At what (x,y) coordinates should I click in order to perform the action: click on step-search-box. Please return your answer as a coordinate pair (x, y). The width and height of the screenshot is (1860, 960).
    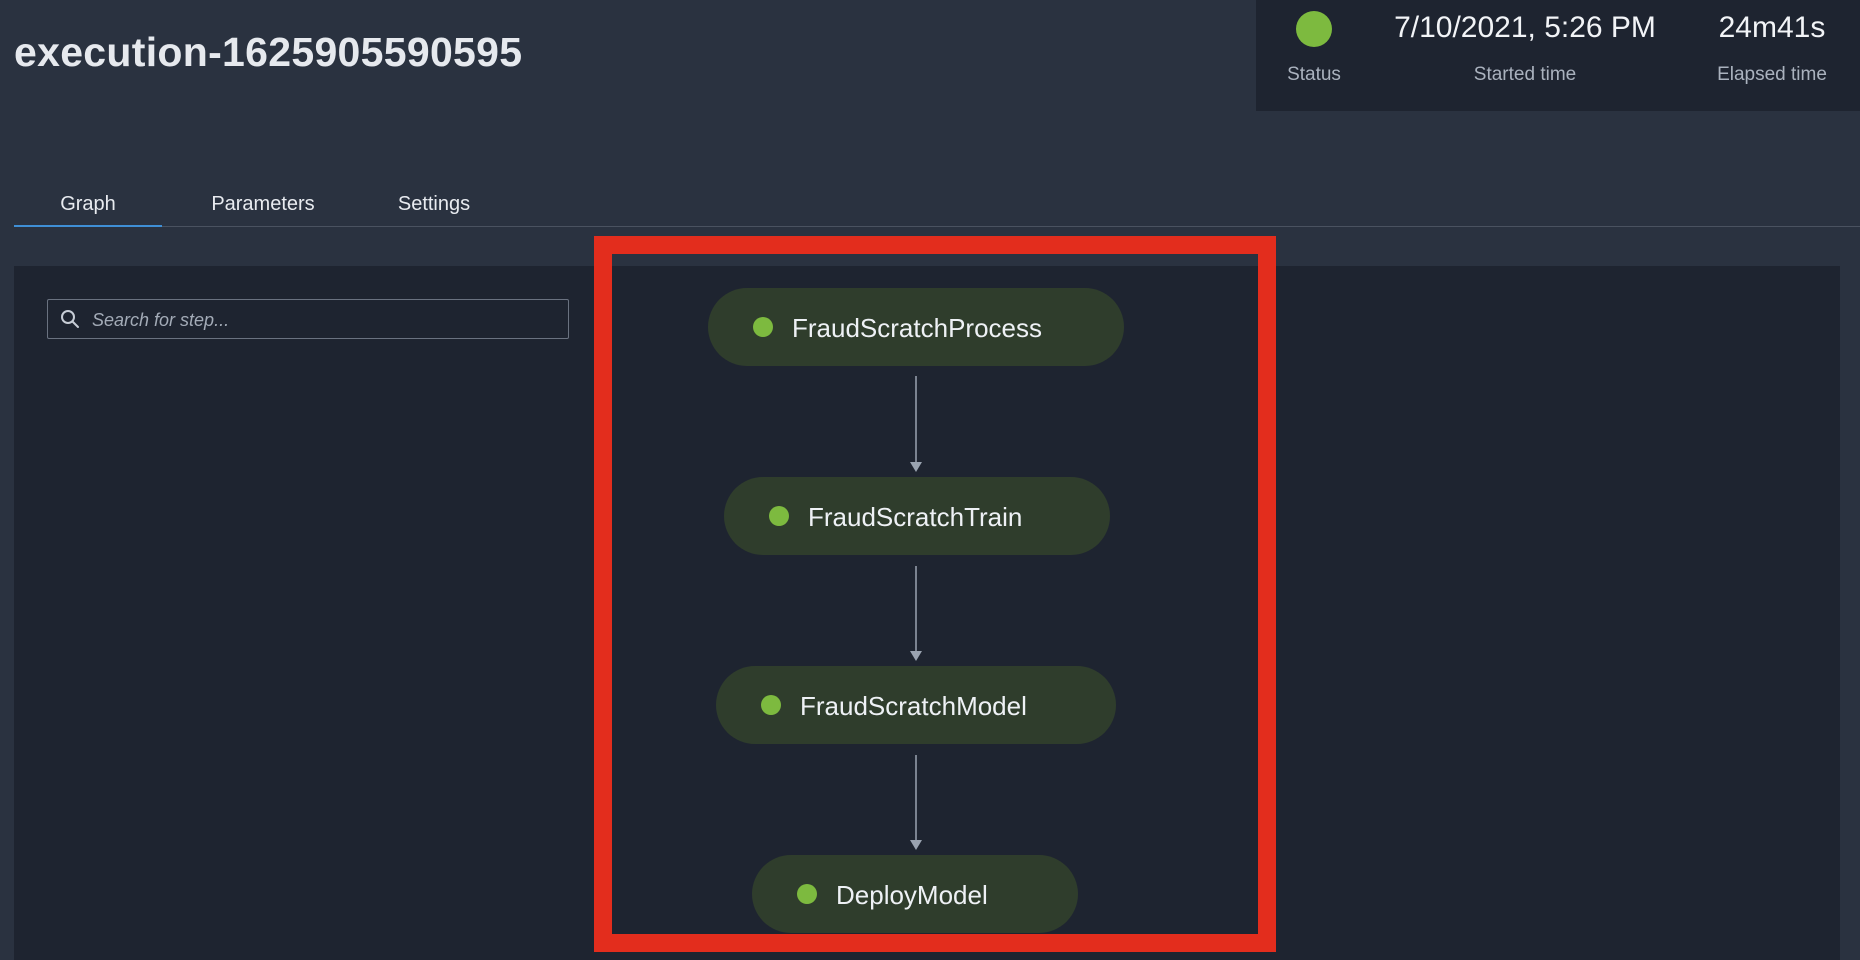
    Looking at the image, I should click on (308, 319).